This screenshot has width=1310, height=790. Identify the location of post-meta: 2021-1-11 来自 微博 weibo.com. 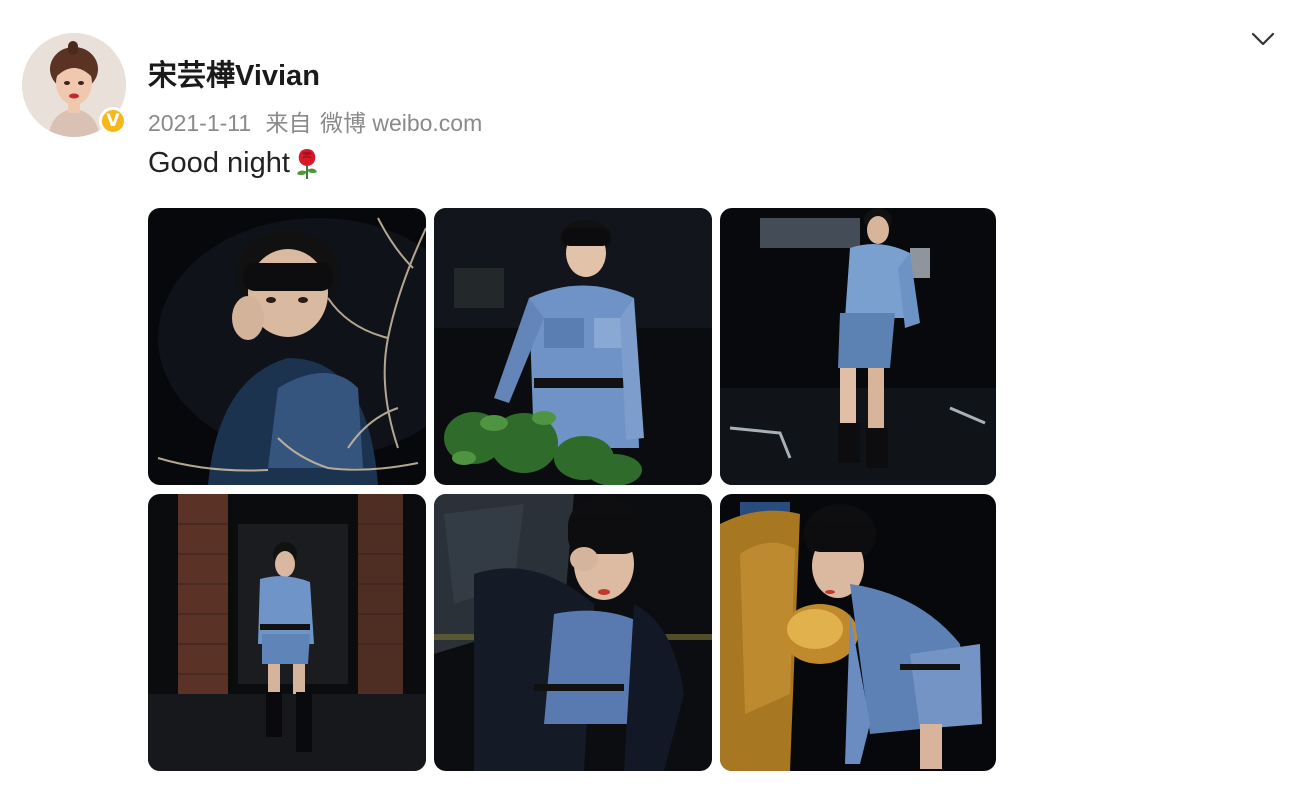
(319, 121).